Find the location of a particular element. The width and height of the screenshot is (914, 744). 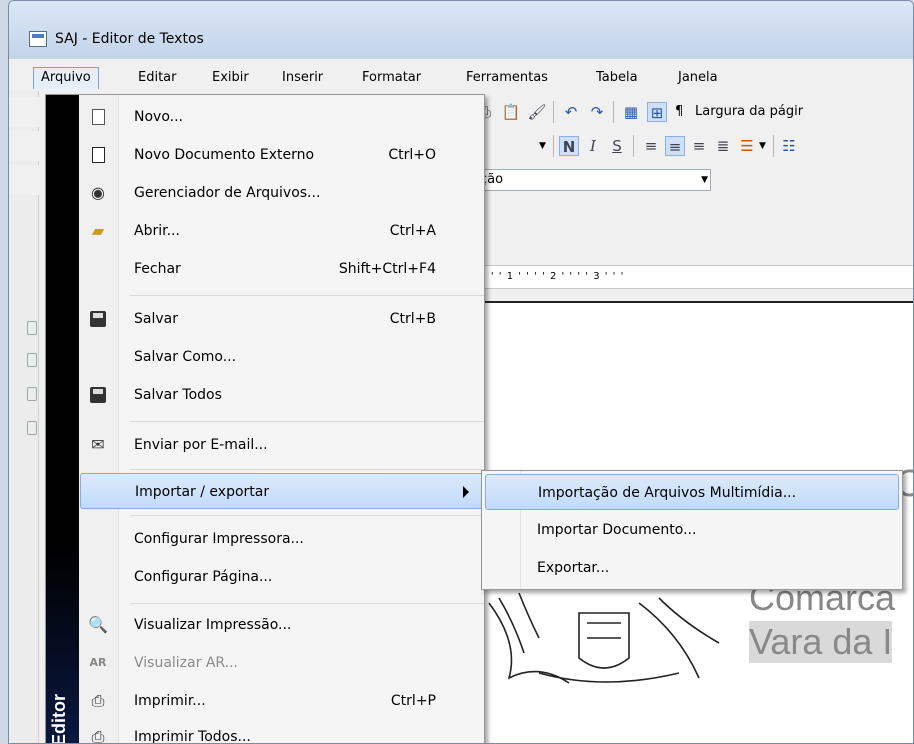

table-icon: ▦ is located at coordinates (631, 112).